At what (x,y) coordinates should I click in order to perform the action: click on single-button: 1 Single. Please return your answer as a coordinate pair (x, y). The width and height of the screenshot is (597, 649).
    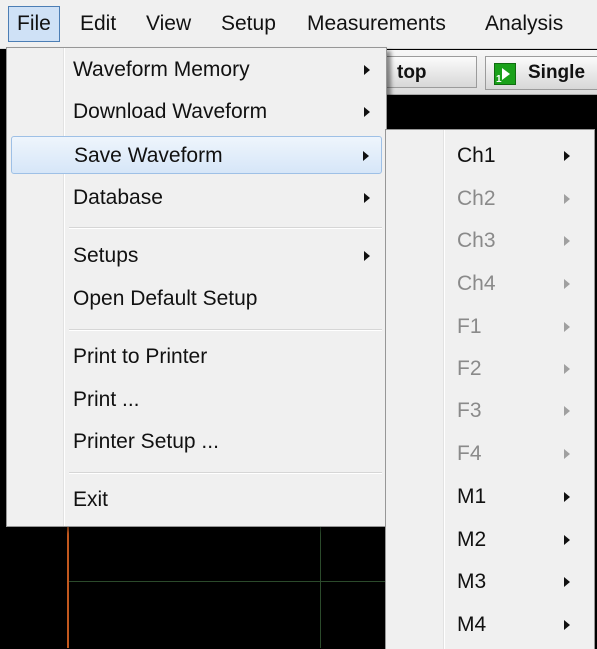
    Looking at the image, I should click on (541, 73).